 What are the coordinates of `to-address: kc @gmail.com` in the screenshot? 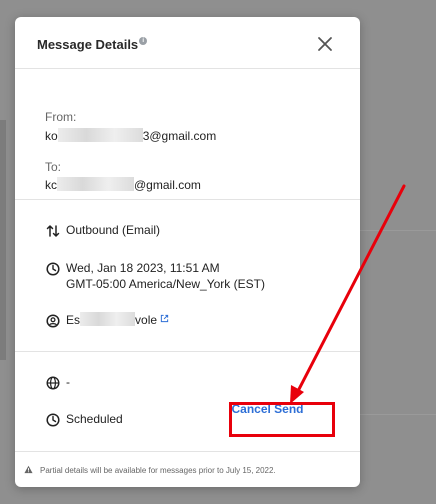 It's located at (123, 184).